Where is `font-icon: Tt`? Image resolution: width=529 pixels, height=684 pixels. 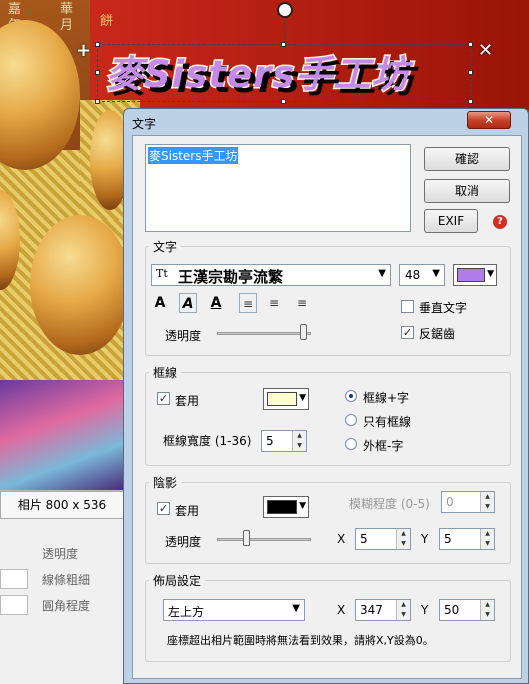 font-icon: Tt is located at coordinates (162, 273).